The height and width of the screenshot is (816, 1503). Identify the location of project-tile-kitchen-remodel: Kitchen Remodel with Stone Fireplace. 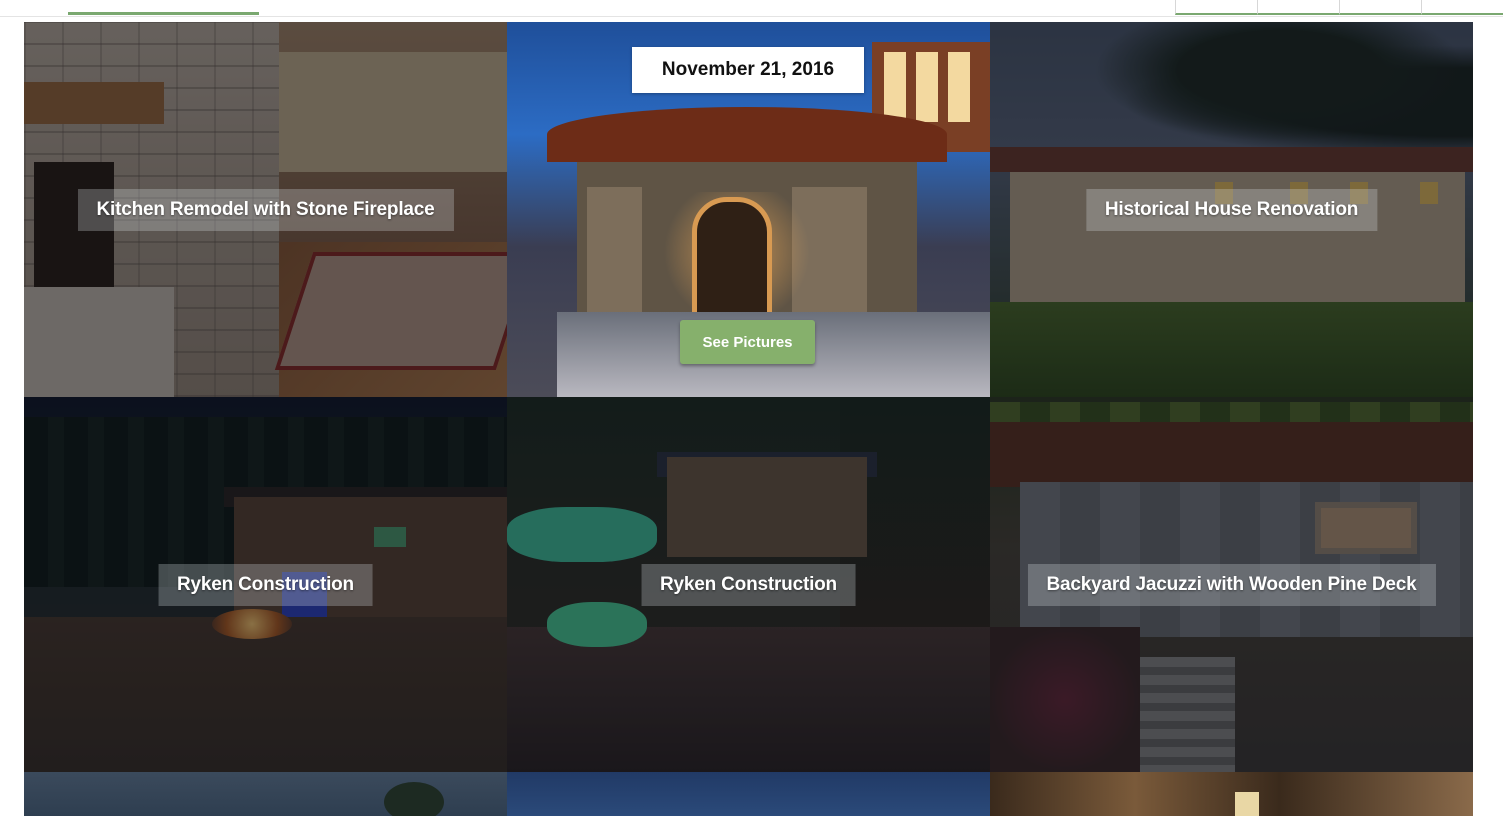
(265, 209).